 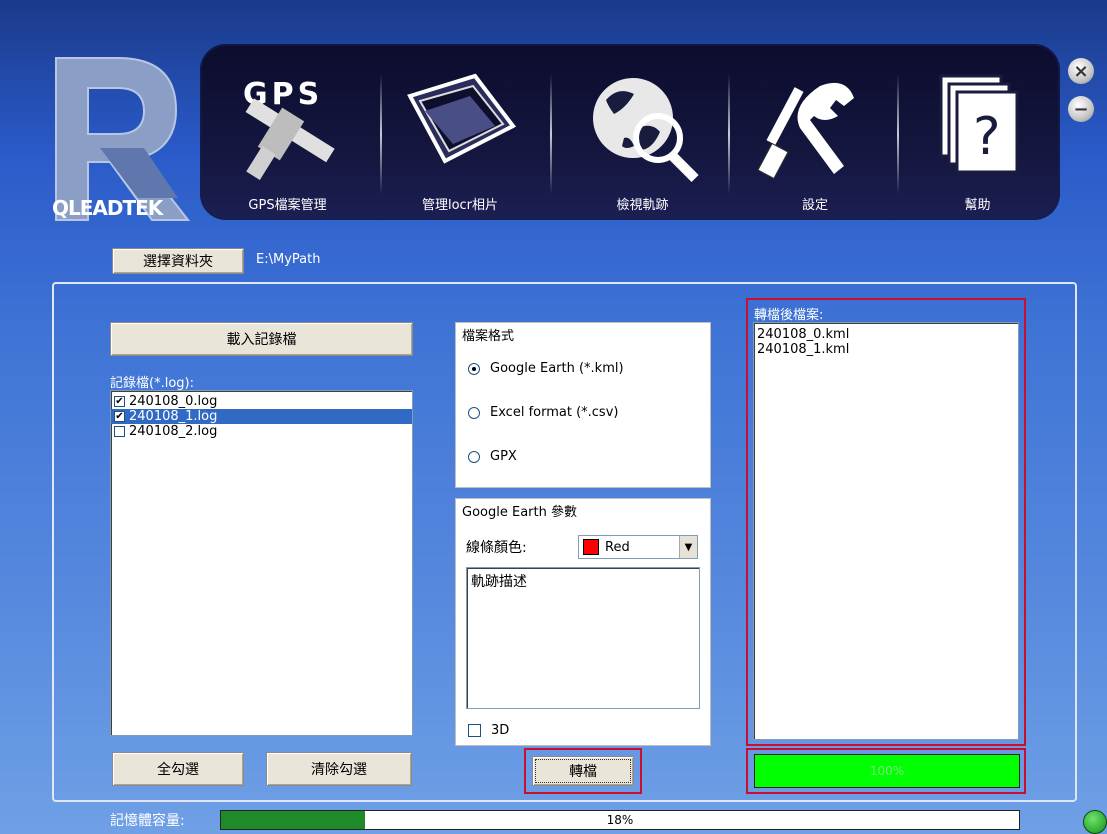 I want to click on checkbox, so click(x=119, y=431).